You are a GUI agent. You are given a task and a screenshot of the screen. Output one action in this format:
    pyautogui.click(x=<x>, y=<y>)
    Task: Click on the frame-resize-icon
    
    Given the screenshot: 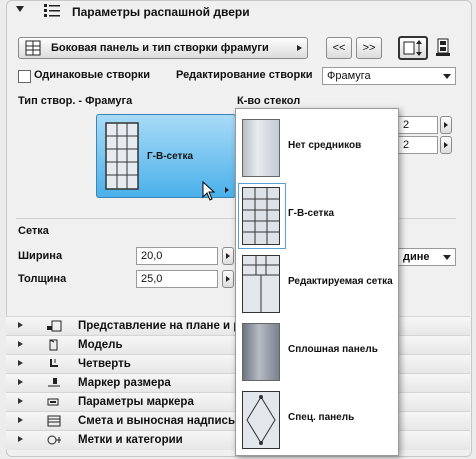 What is the action you would take?
    pyautogui.click(x=412, y=48)
    